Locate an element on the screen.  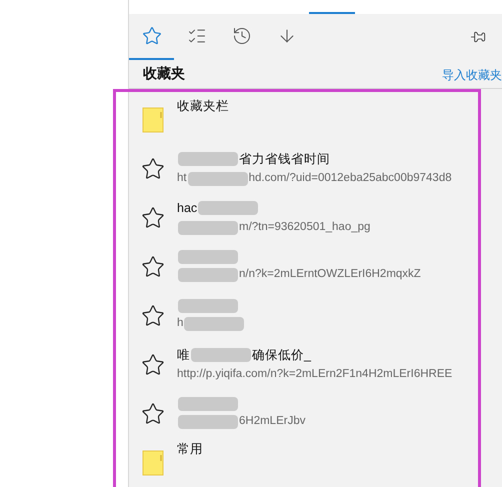
item-title-text: 收藏夹栏 is located at coordinates (203, 106).